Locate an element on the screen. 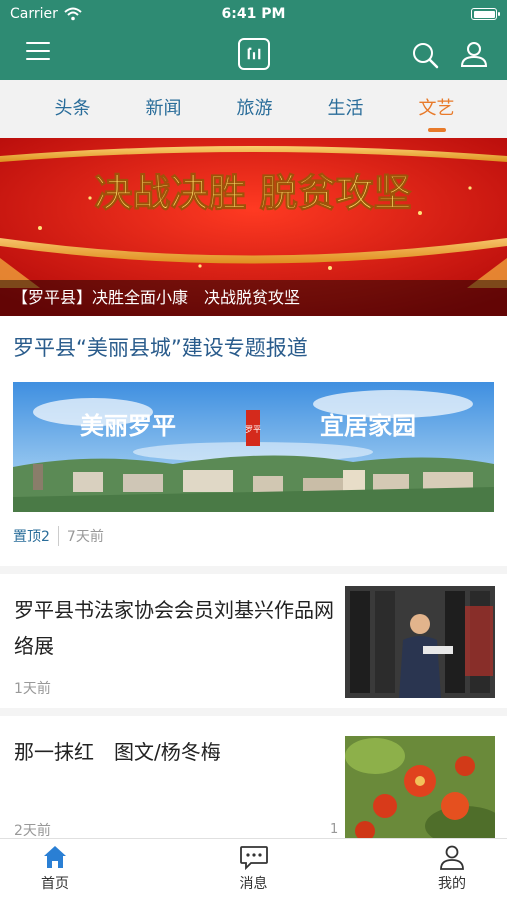  feature-image-seal: 罗平 is located at coordinates (253, 429).